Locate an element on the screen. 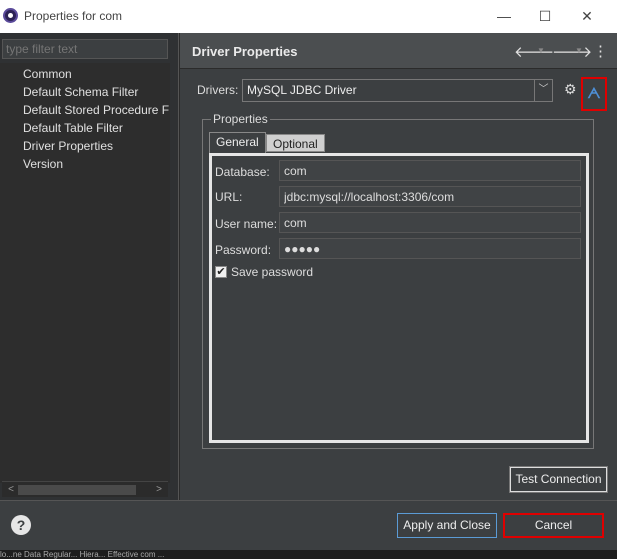 This screenshot has width=617, height=559. password-input is located at coordinates (430, 248).